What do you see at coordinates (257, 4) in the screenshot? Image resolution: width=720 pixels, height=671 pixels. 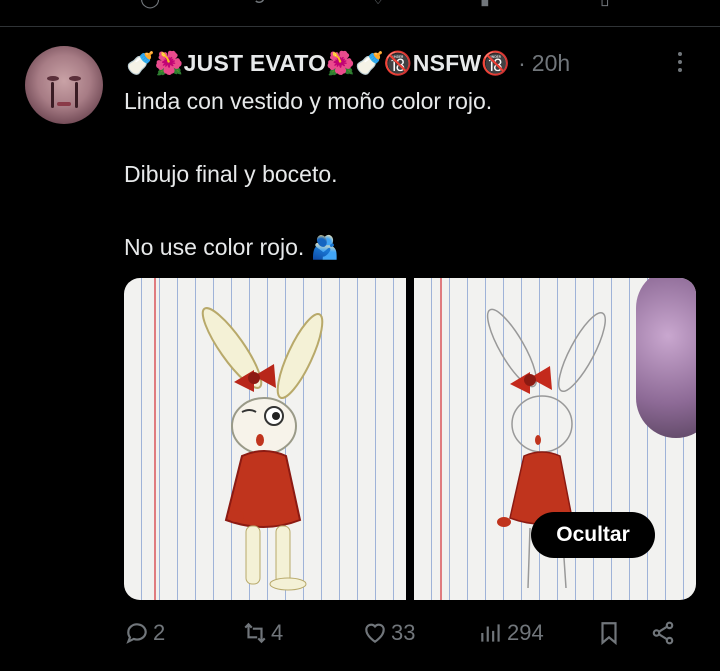 I see `repost-icon: ⟲` at bounding box center [257, 4].